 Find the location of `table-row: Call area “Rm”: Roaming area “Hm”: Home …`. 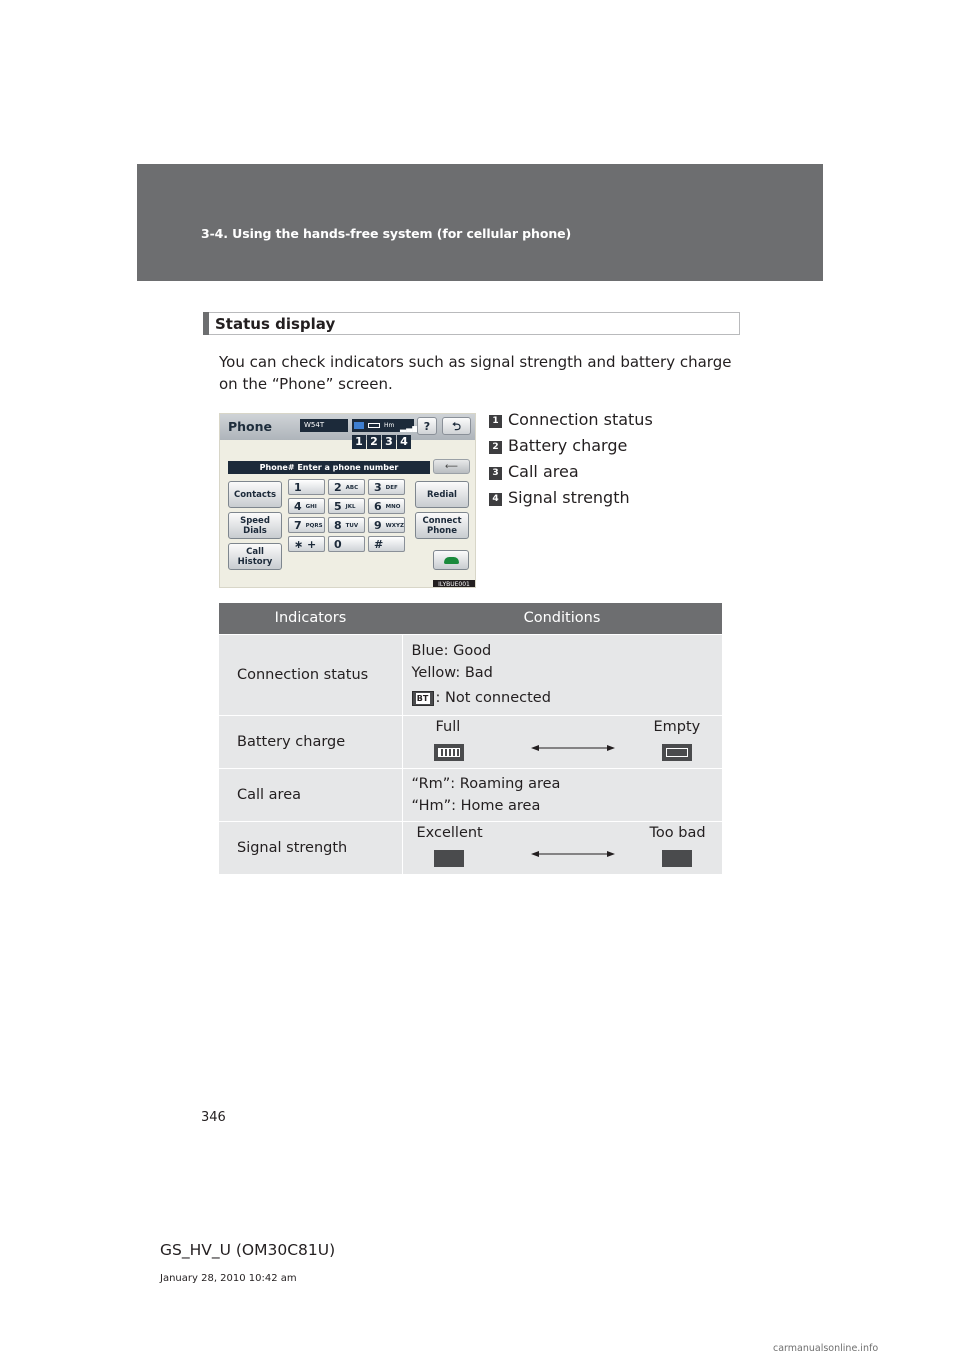

table-row: Call area “Rm”: Roaming area “Hm”: Home … is located at coordinates (470, 794).